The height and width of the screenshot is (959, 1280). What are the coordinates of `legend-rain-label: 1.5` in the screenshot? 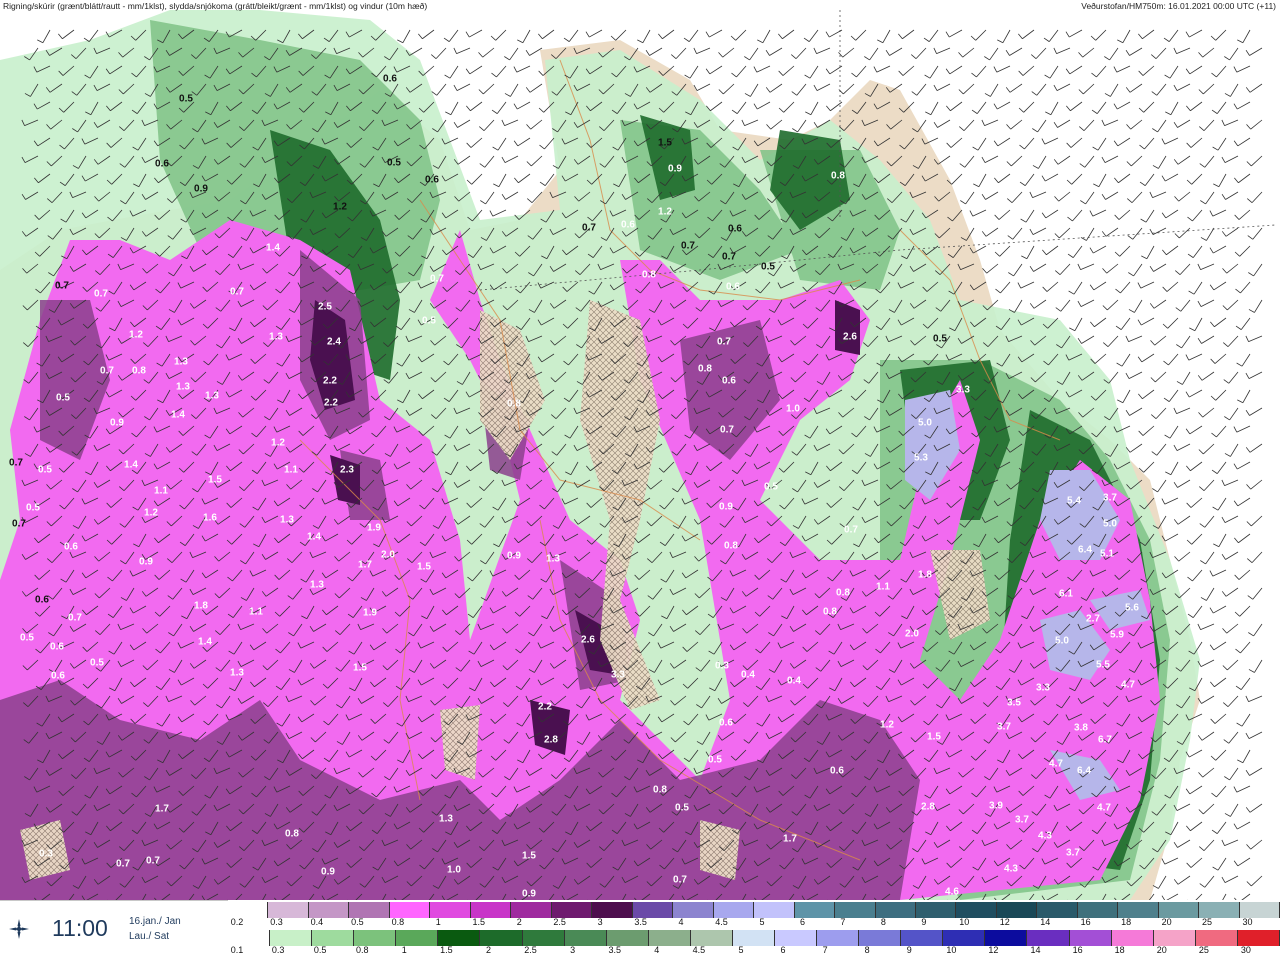 It's located at (446, 950).